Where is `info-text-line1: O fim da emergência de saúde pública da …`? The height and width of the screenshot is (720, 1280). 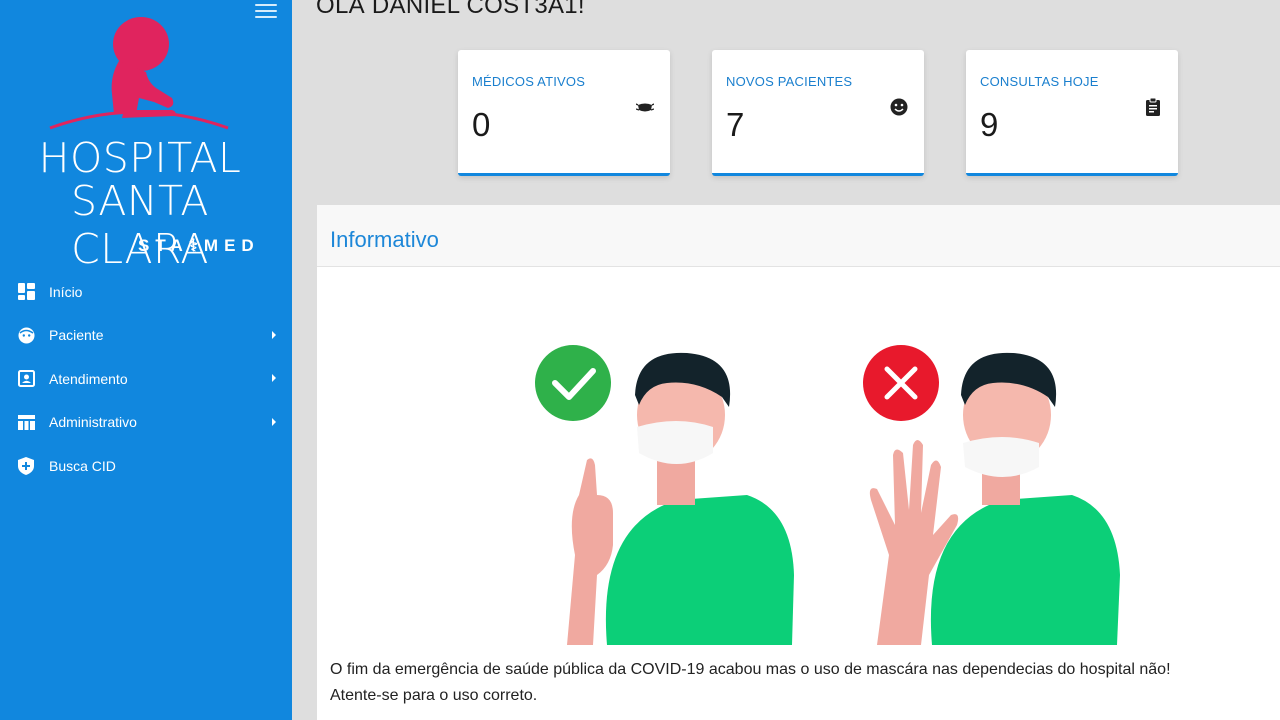 info-text-line1: O fim da emergência de saúde pública da … is located at coordinates (750, 669).